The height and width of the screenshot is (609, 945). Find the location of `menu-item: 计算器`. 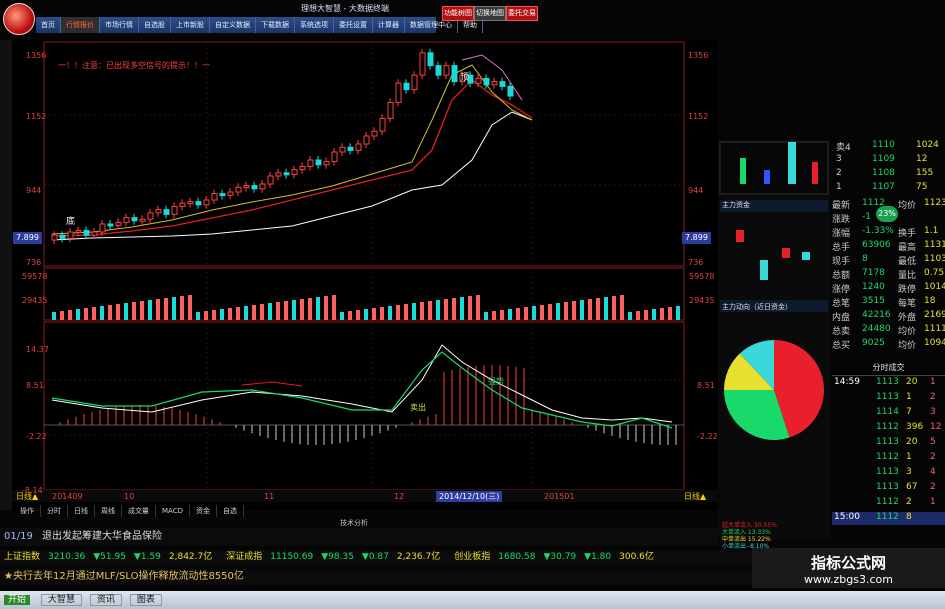

menu-item: 计算器 is located at coordinates (389, 25).